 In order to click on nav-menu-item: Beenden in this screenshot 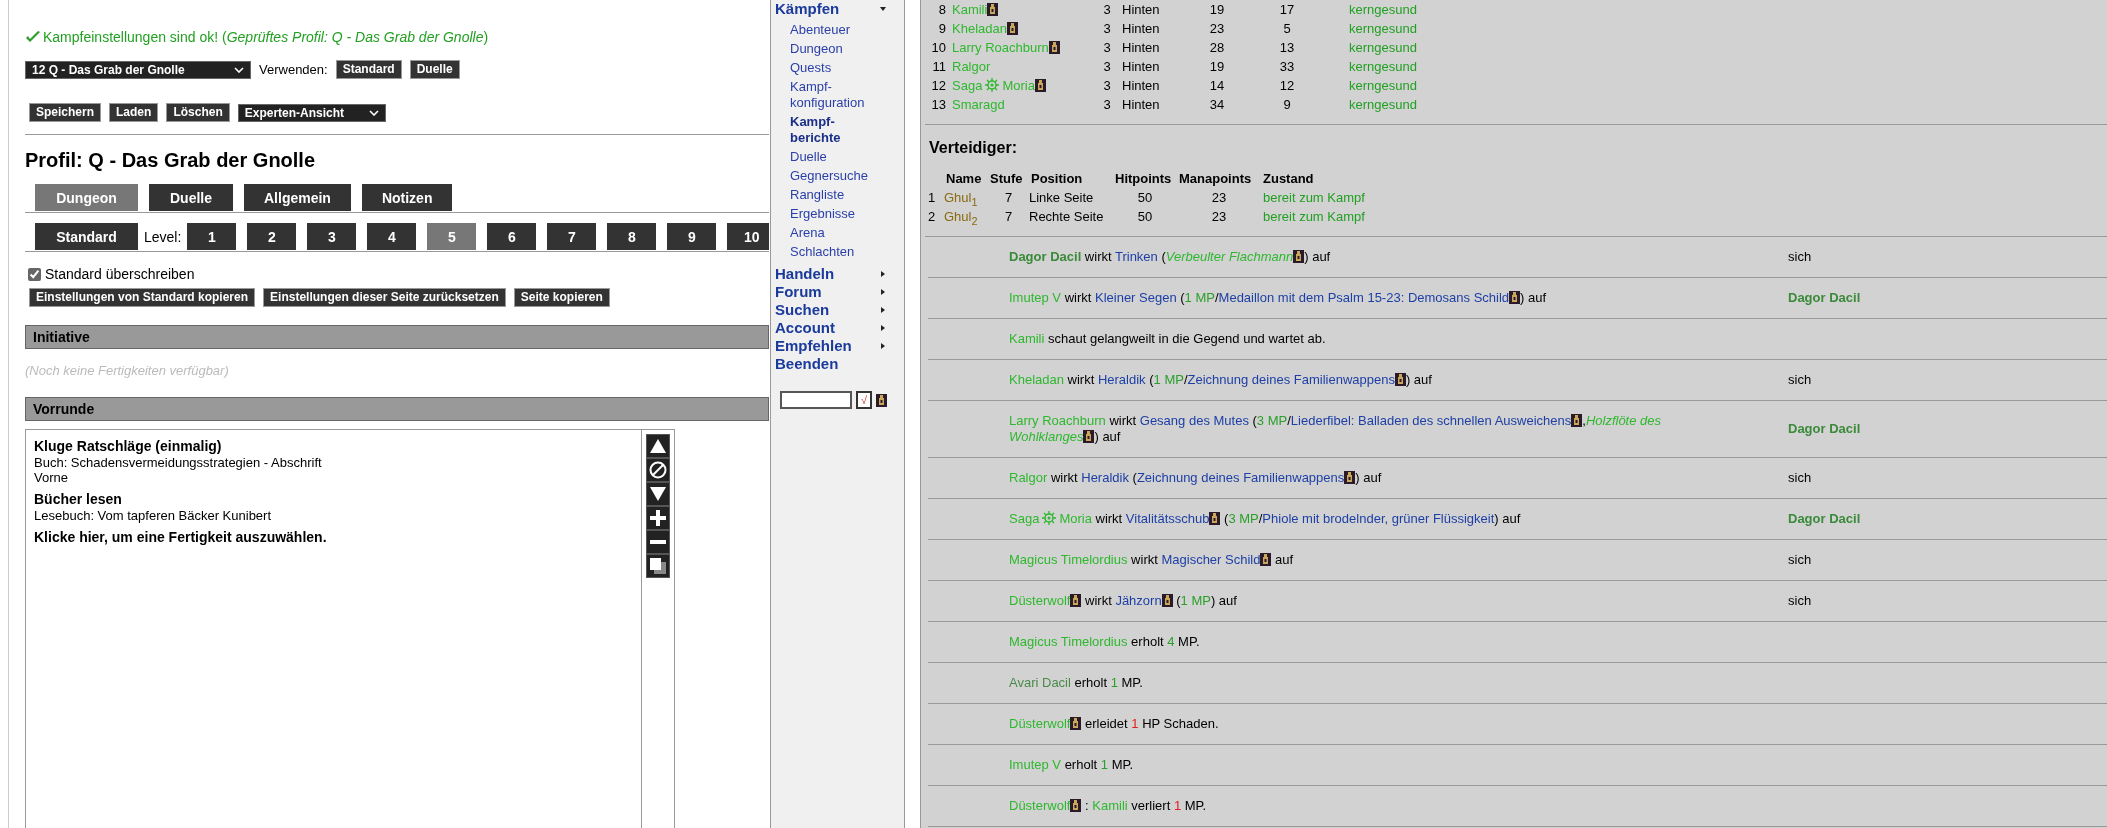, I will do `click(837, 364)`.